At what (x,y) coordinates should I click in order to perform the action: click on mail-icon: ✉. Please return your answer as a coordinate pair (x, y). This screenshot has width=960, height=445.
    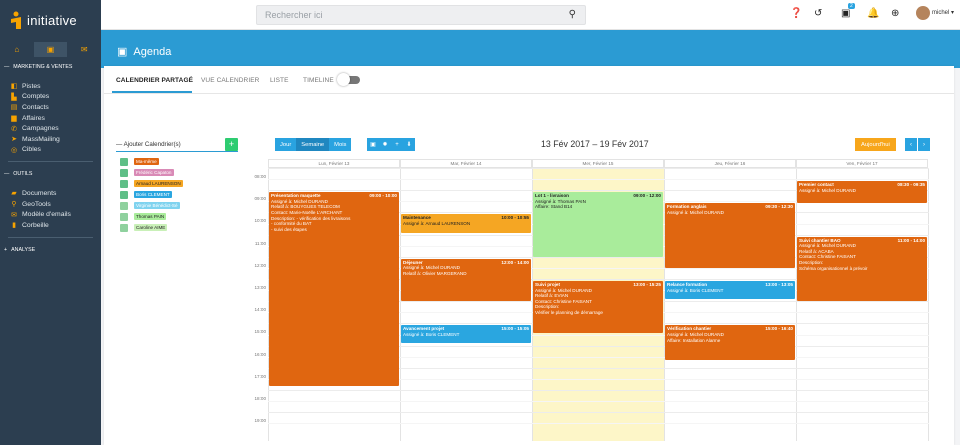
    Looking at the image, I should click on (84, 49).